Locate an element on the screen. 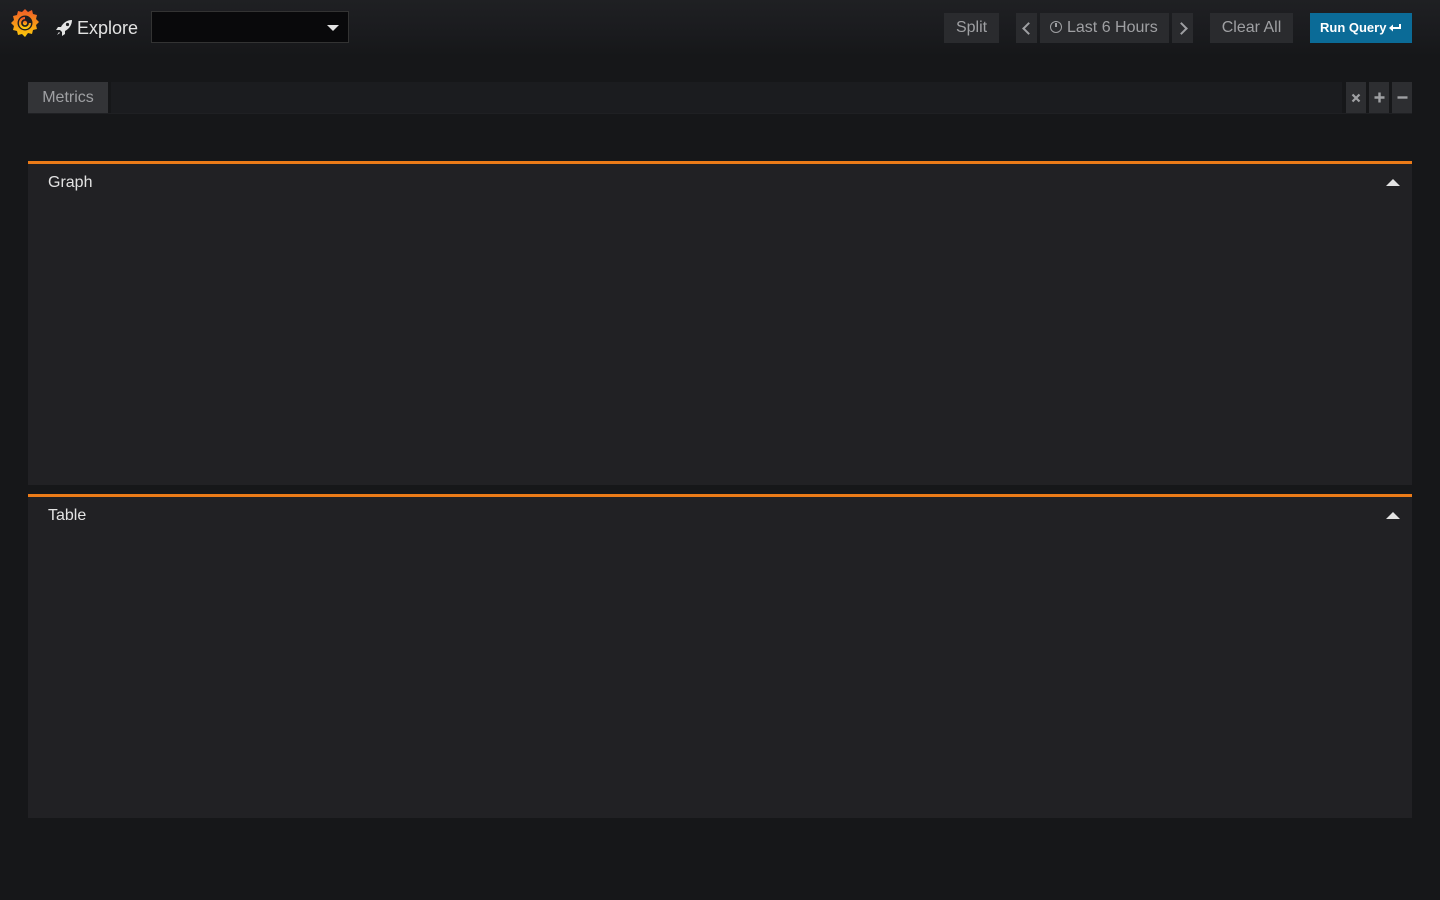 This screenshot has height=900, width=1440. time-range-picker: Last 6 Hours is located at coordinates (1104, 28).